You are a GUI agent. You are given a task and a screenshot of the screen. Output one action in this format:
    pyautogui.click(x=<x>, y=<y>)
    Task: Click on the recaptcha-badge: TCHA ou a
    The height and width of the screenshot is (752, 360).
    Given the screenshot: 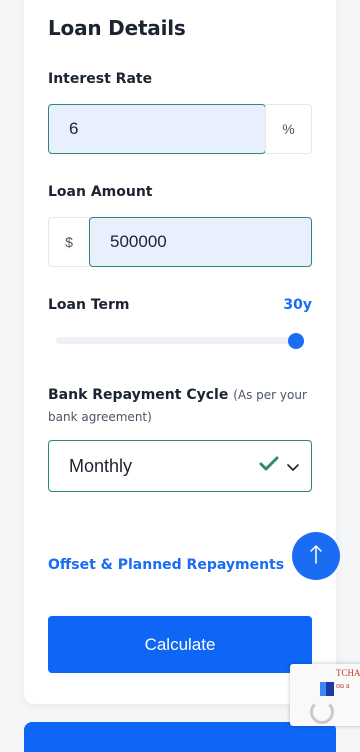 What is the action you would take?
    pyautogui.click(x=325, y=695)
    